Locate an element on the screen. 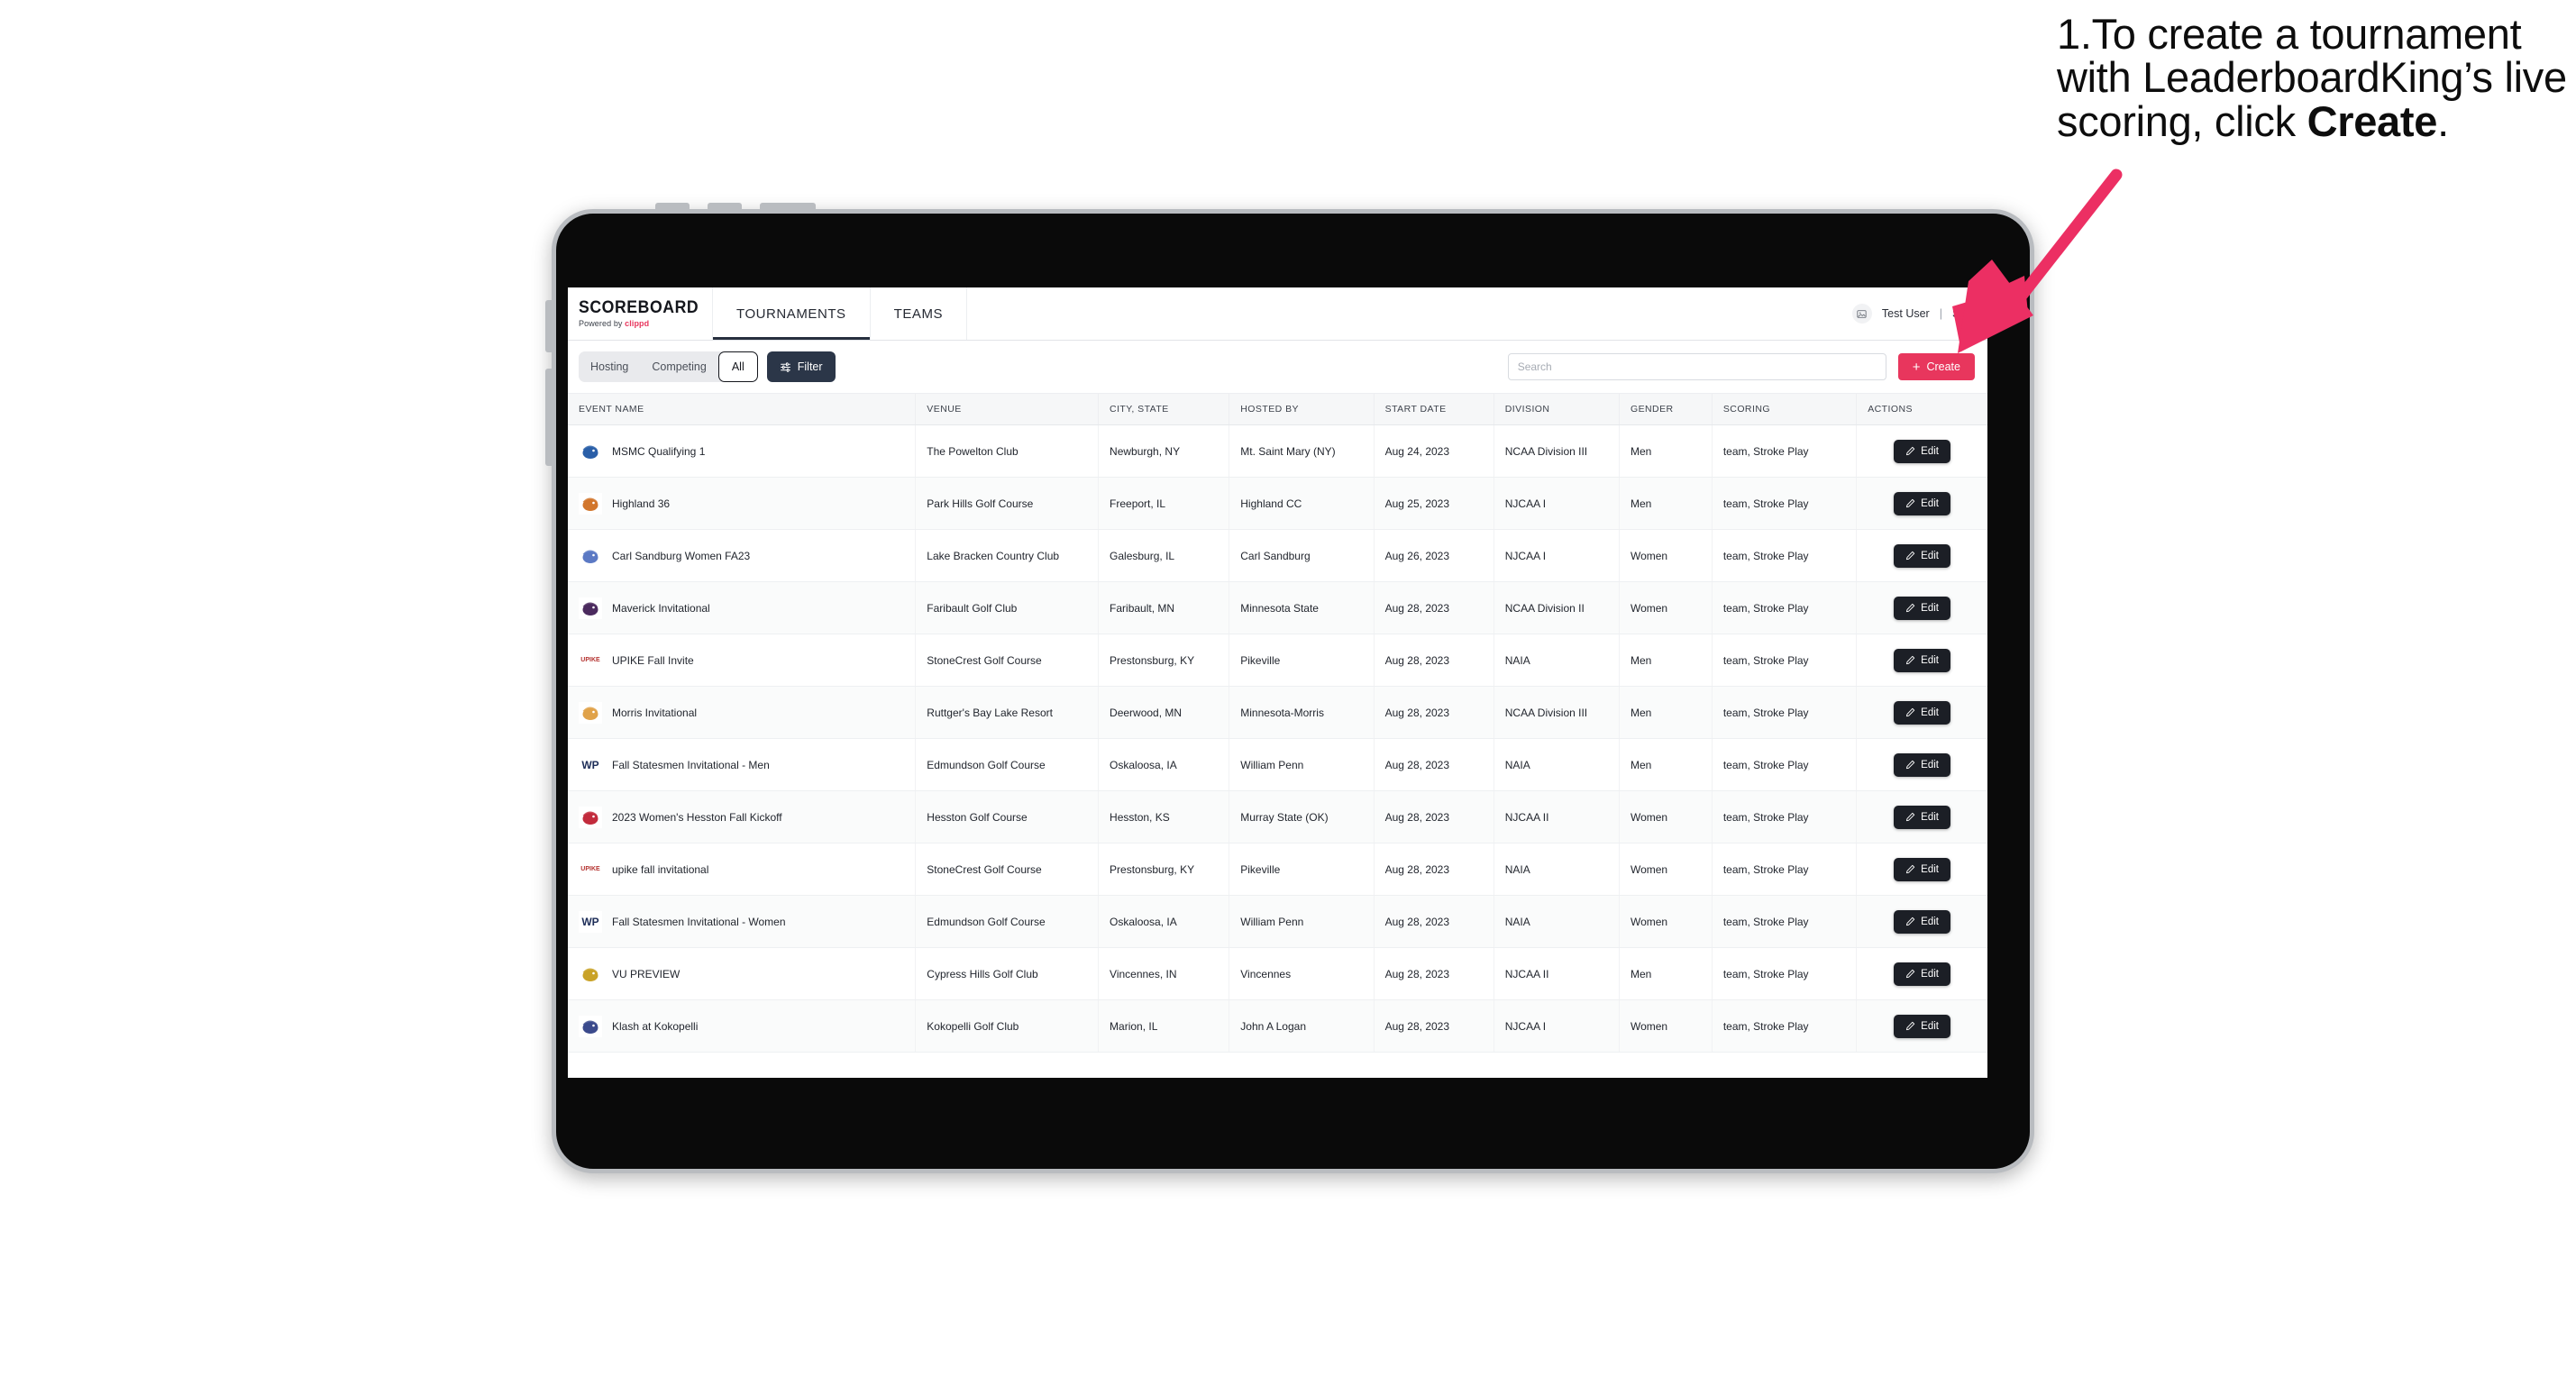 The height and width of the screenshot is (1386, 2576). cell-city-state: Newburgh, NY is located at coordinates (1164, 451).